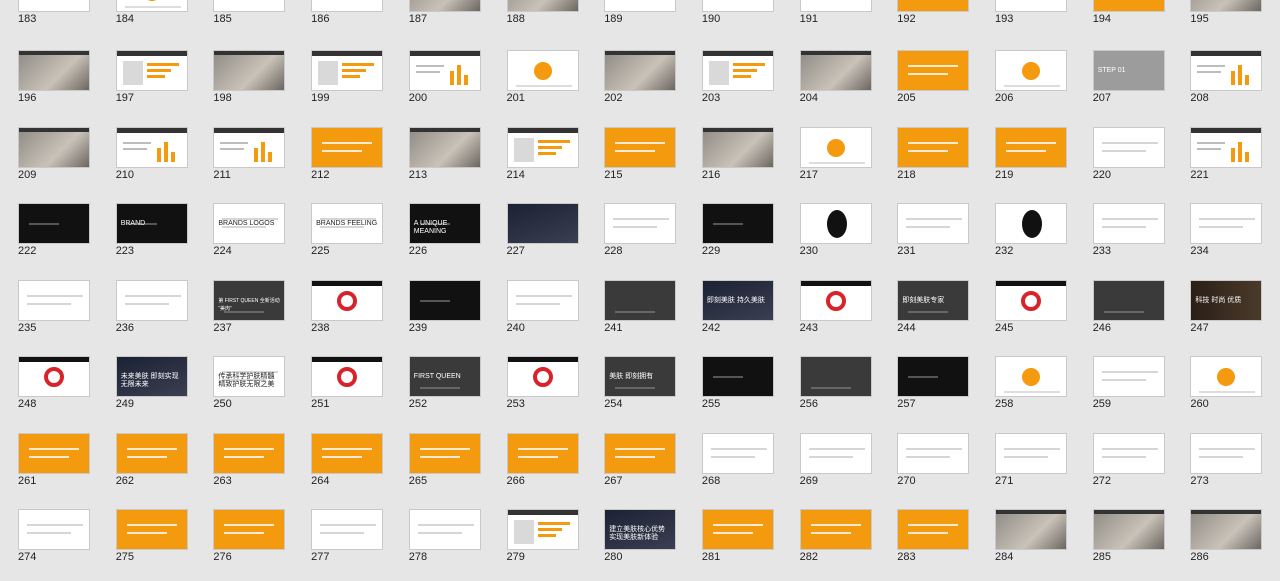 This screenshot has width=1280, height=581. I want to click on slide-thumbnail-252: FIRST QUEEN 252, so click(439, 385).